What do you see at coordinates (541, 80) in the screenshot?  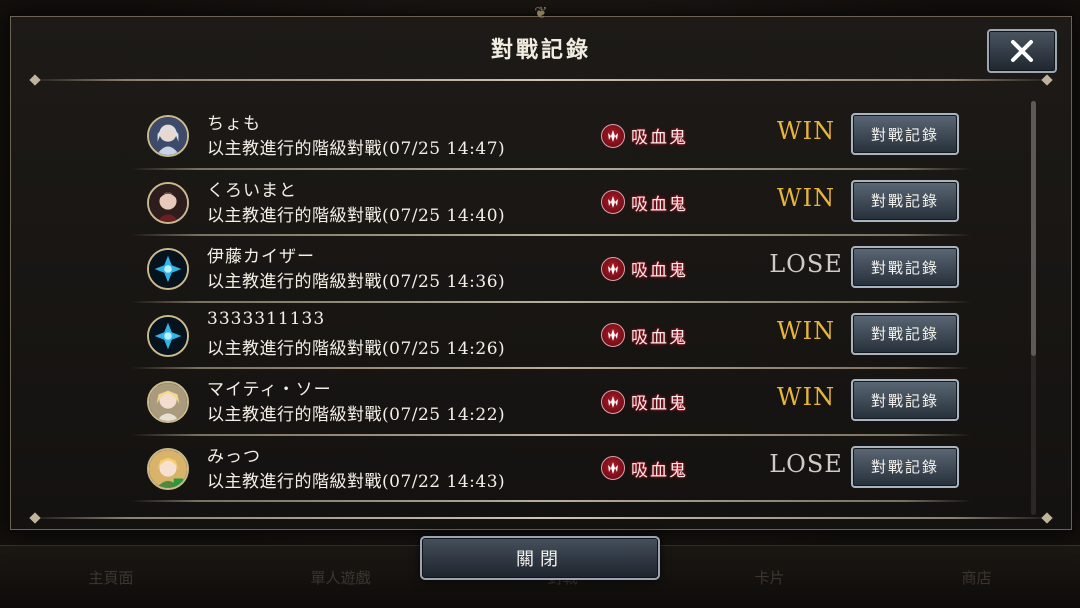 I see `header-divider` at bounding box center [541, 80].